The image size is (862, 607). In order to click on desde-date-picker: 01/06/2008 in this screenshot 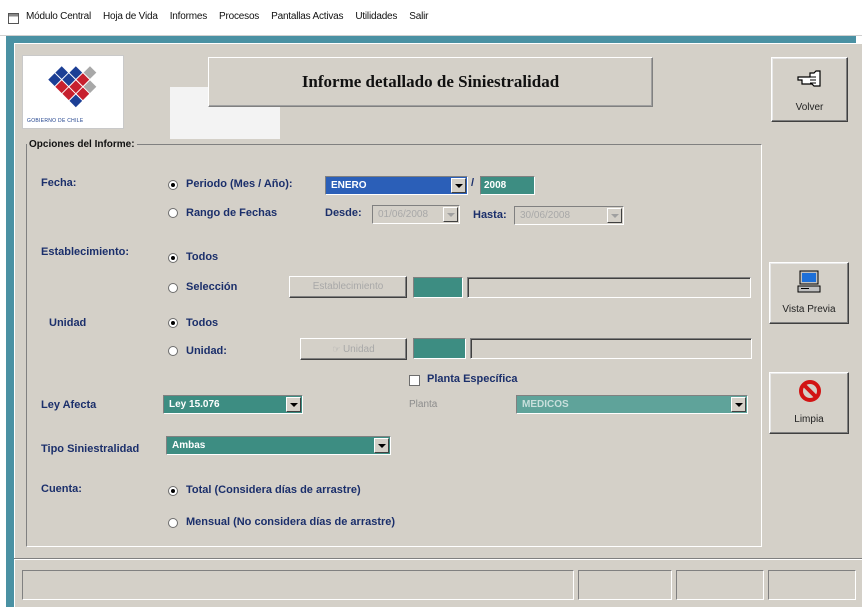, I will do `click(416, 214)`.